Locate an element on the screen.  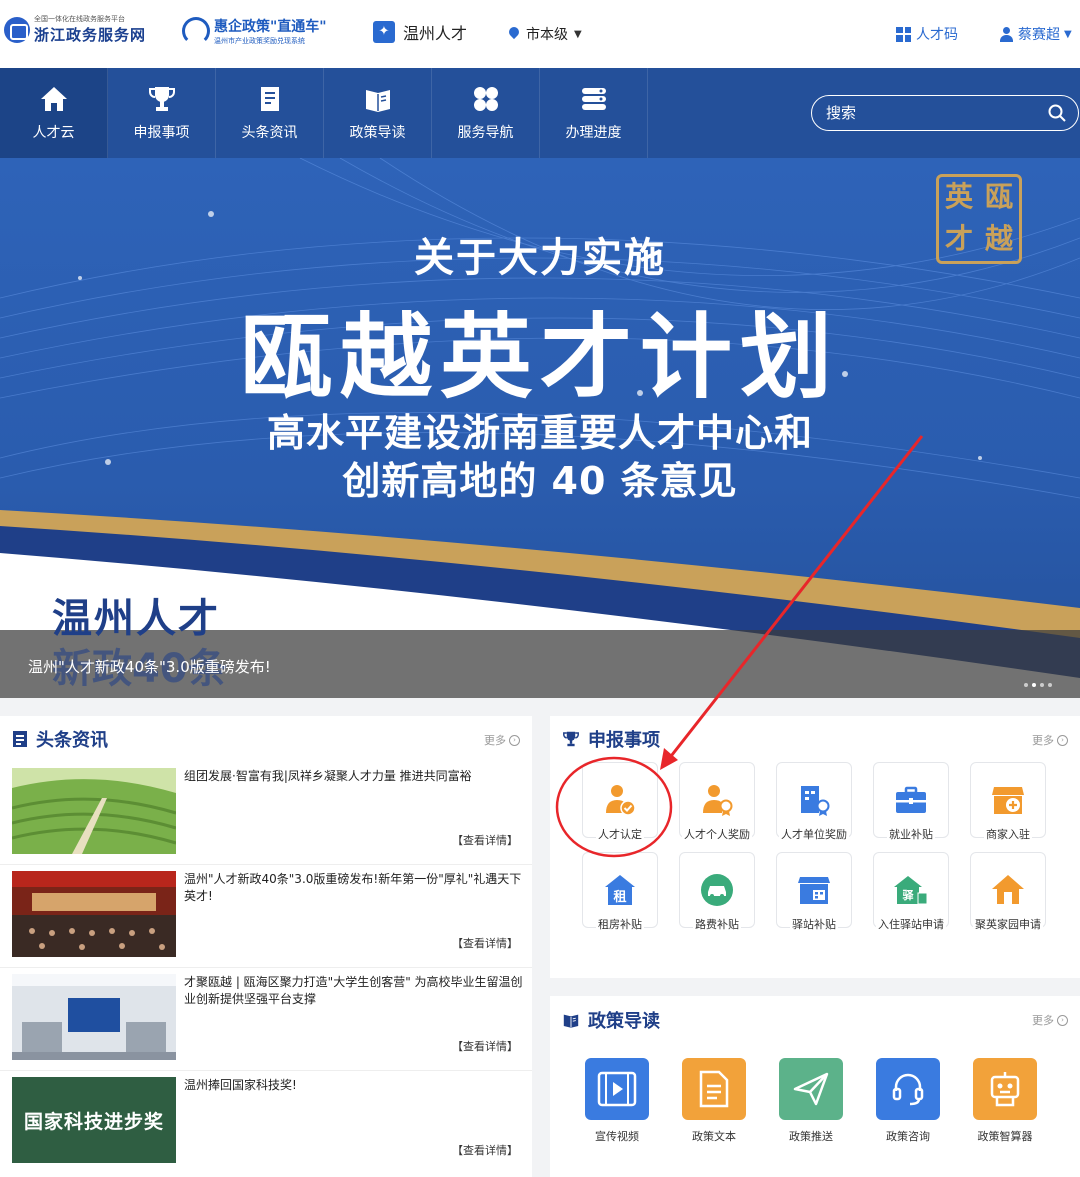
policy-item-push: 政策推送 is located at coordinates (811, 1101).